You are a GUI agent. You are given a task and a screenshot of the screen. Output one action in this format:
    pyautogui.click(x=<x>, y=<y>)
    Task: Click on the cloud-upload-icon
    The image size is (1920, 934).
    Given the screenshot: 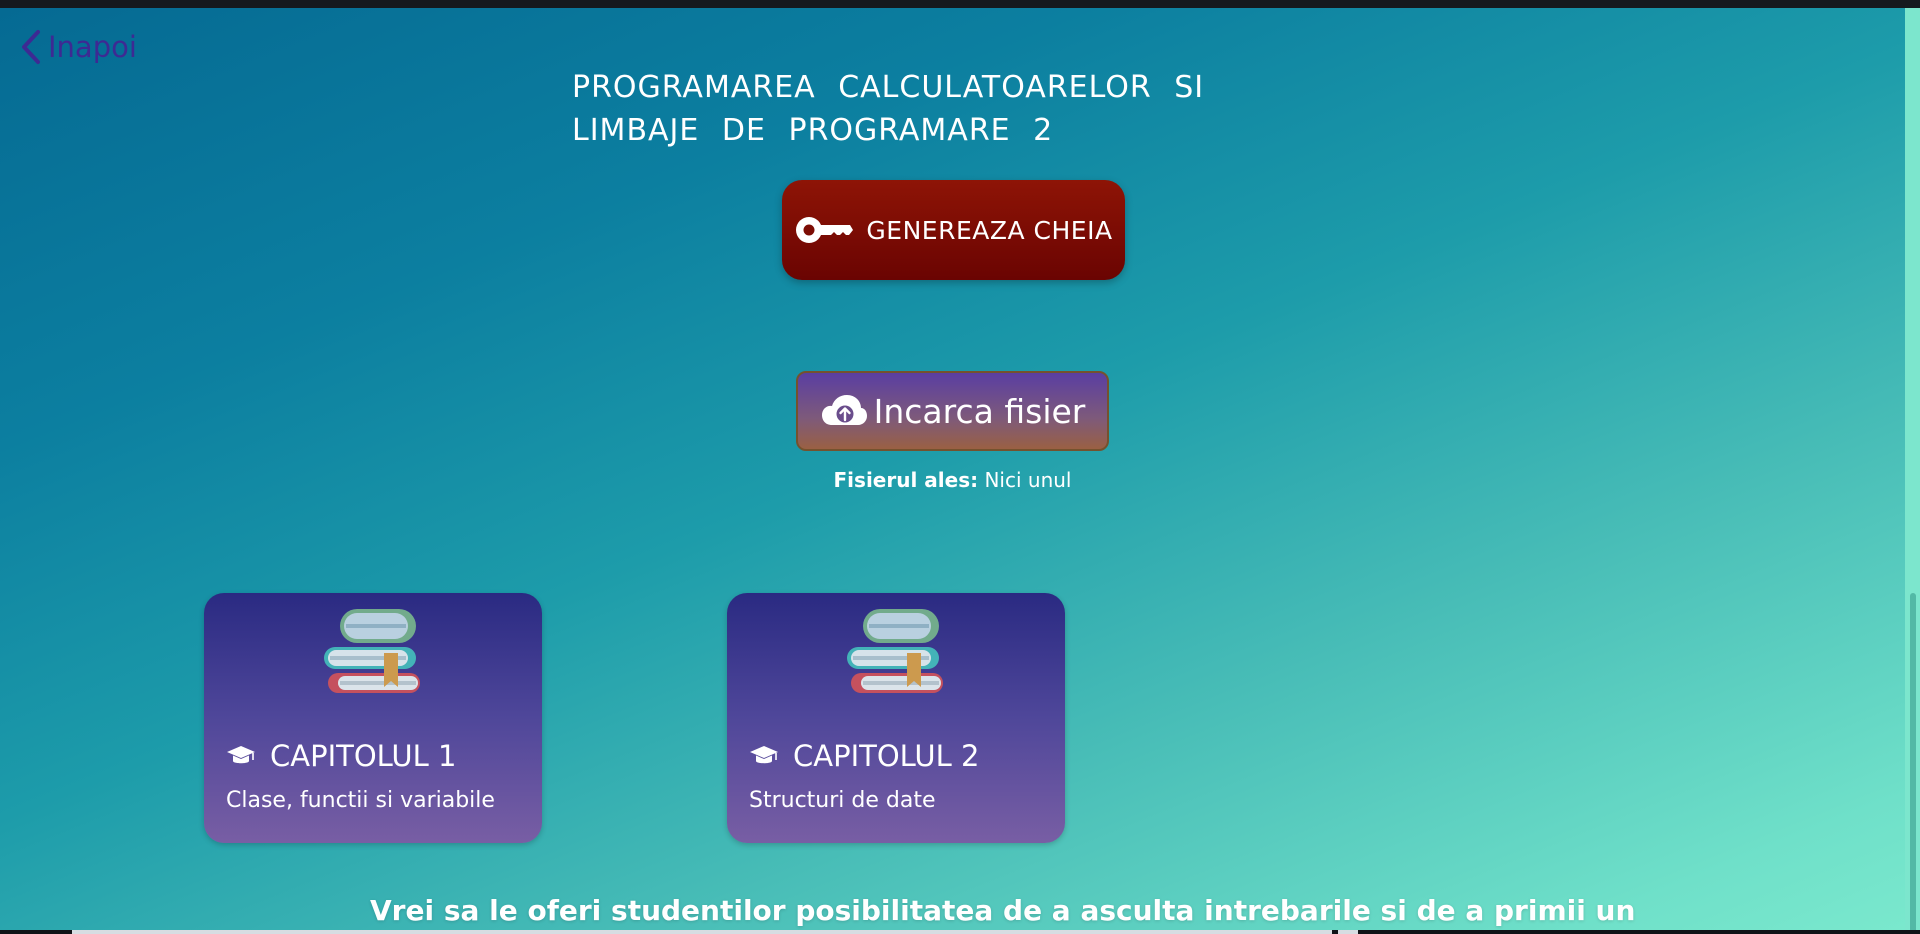 What is the action you would take?
    pyautogui.click(x=844, y=410)
    